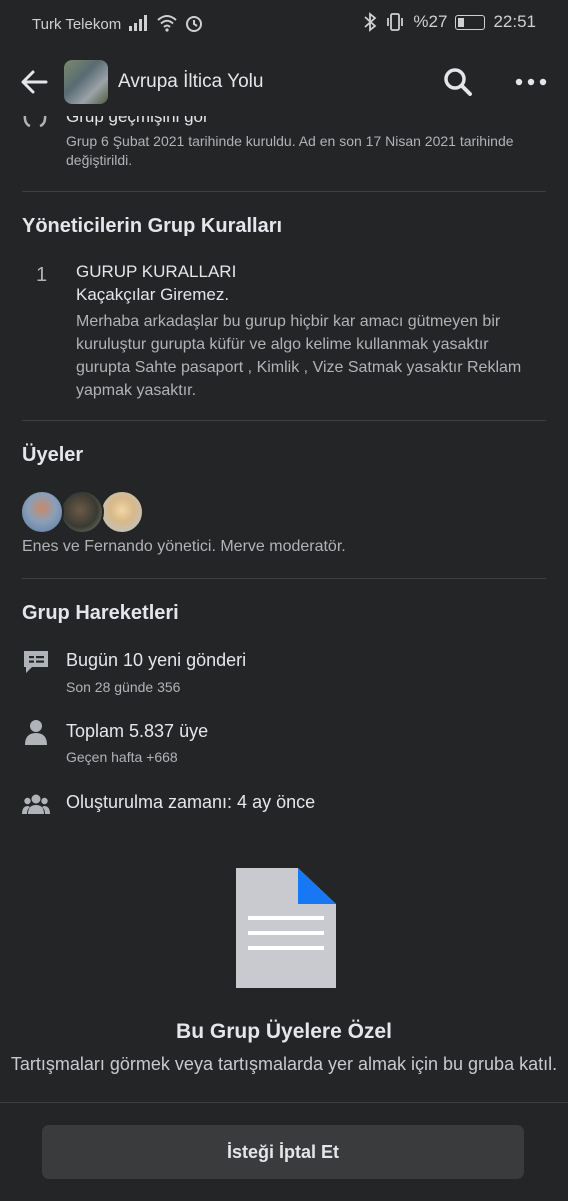  Describe the element at coordinates (284, 83) in the screenshot. I see `app-bar: Avrupa İltica Yolu` at that location.